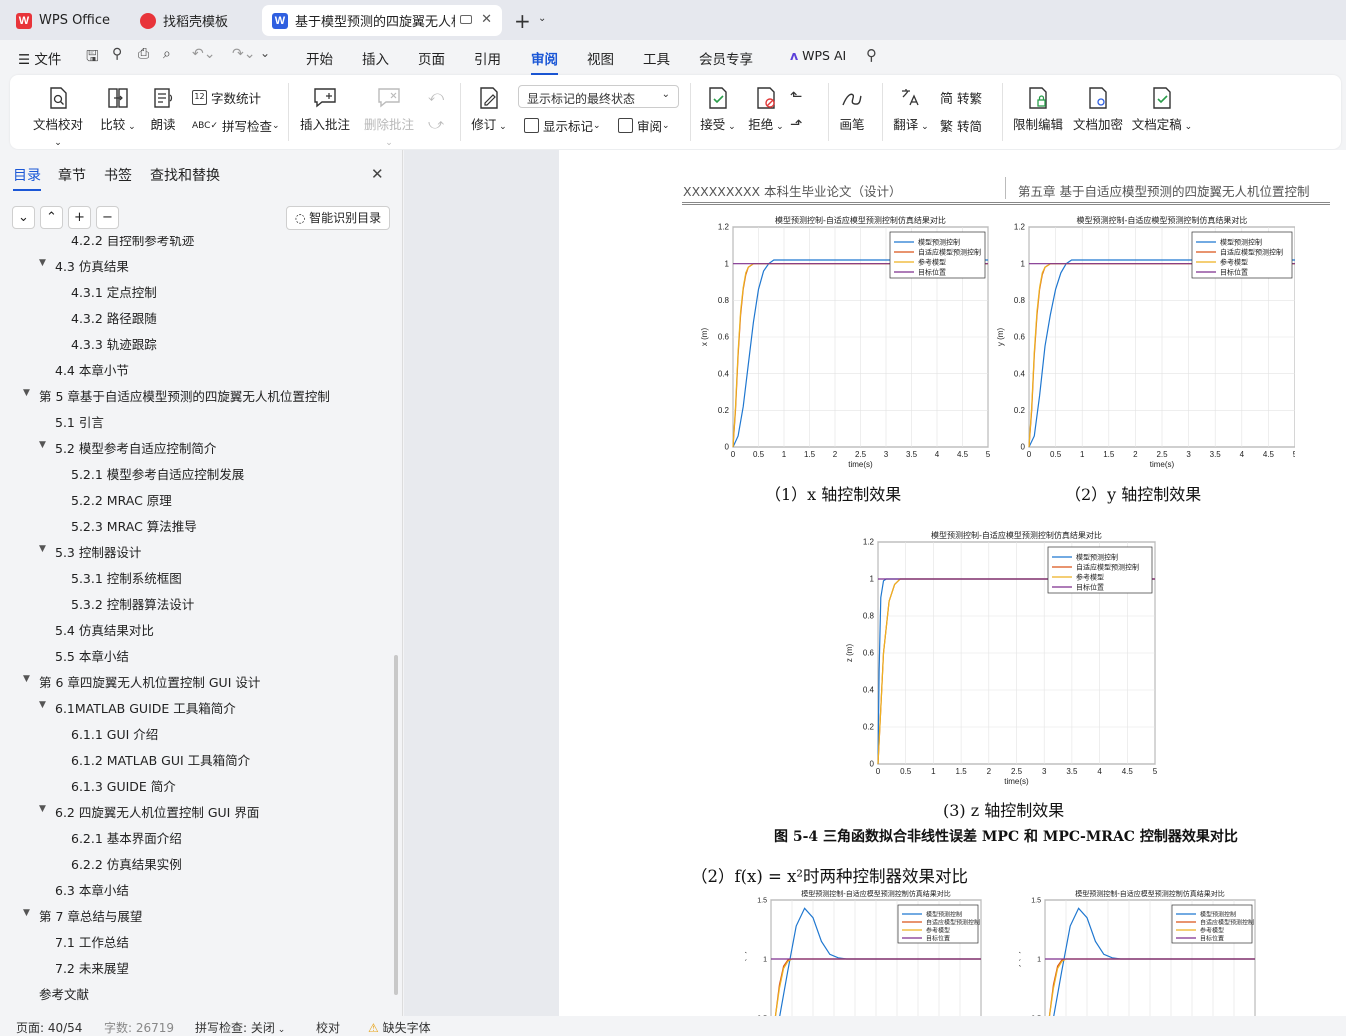 The width and height of the screenshot is (1346, 1036). Describe the element at coordinates (226, 97) in the screenshot. I see `word-count-button: 12 字数统计` at that location.